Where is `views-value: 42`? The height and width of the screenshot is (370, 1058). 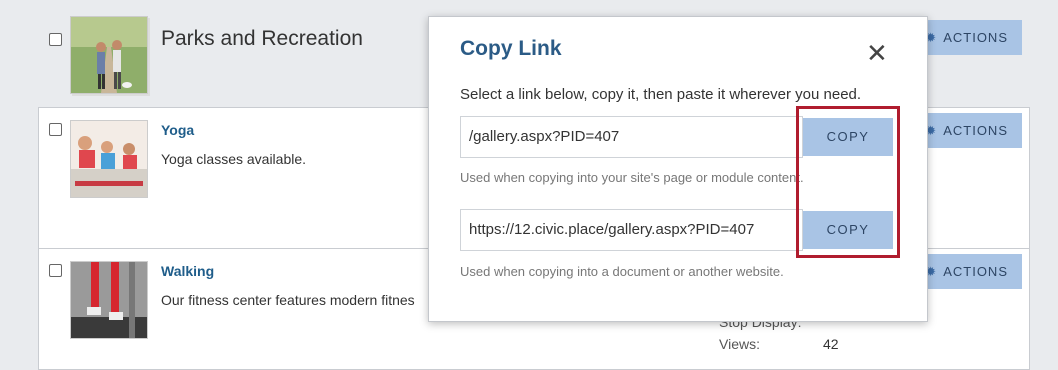 views-value: 42 is located at coordinates (831, 344).